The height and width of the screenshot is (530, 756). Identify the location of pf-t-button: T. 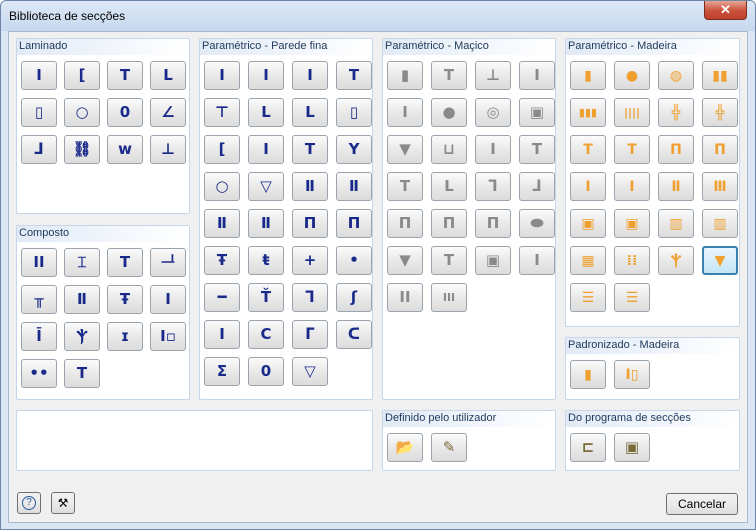
(354, 75).